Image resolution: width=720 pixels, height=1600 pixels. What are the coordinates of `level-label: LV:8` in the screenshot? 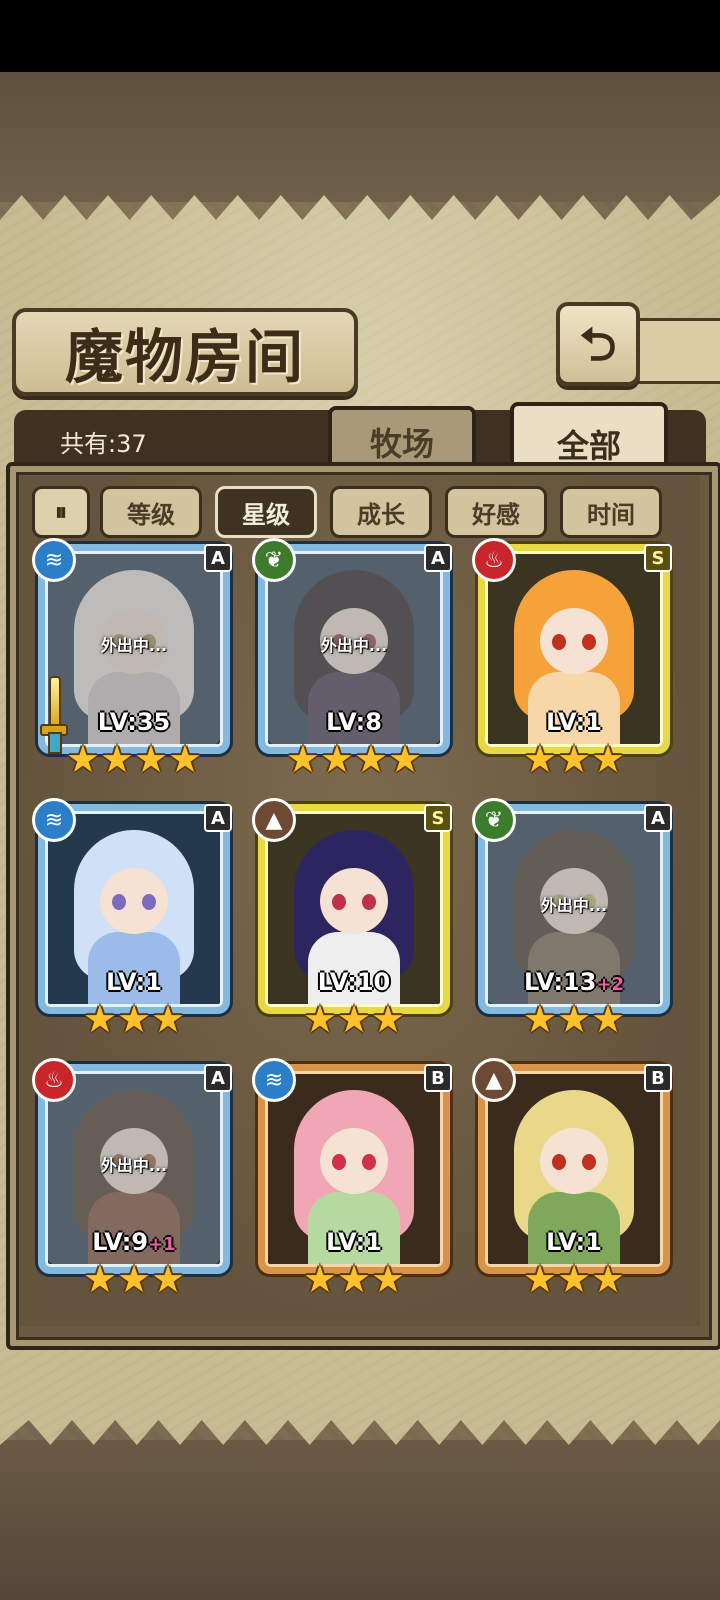 It's located at (354, 722).